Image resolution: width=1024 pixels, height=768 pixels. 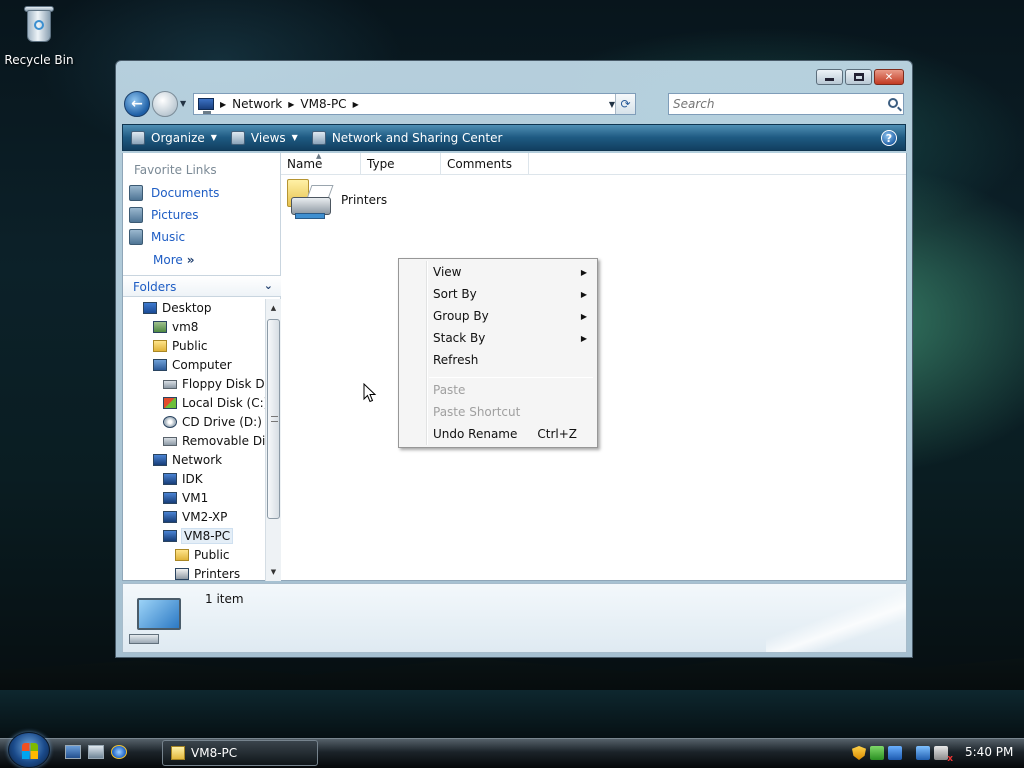 What do you see at coordinates (180, 346) in the screenshot?
I see `tree-item-public: Public` at bounding box center [180, 346].